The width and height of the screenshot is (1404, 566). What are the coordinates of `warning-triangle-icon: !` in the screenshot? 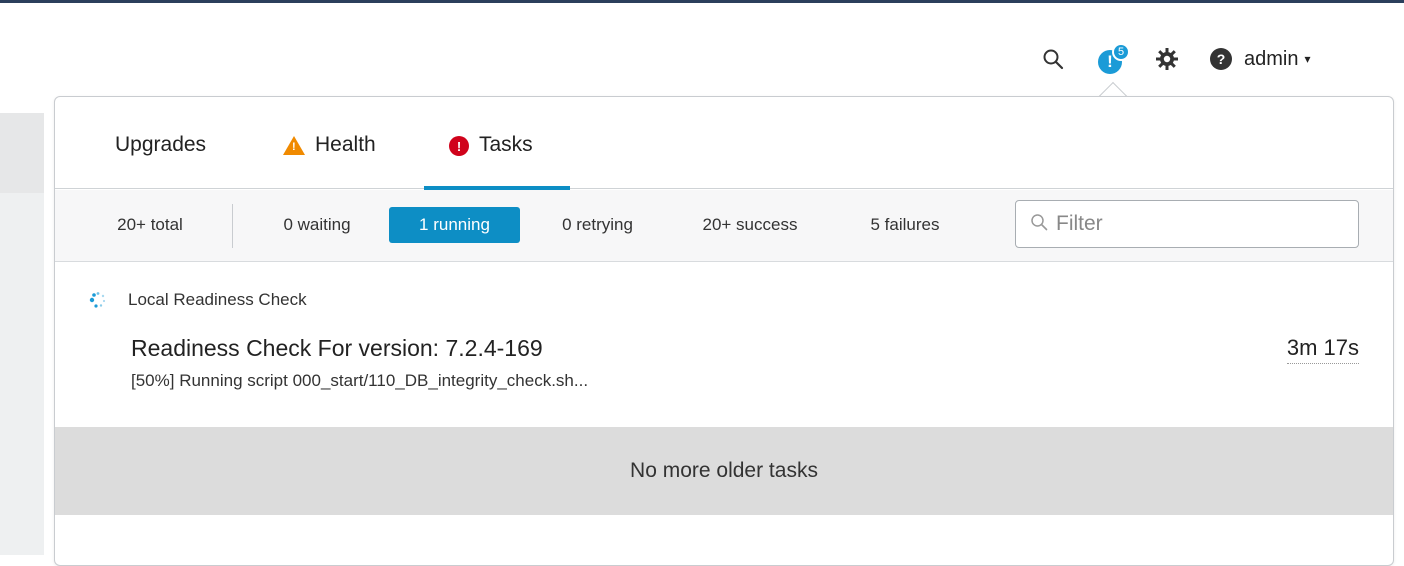 It's located at (294, 145).